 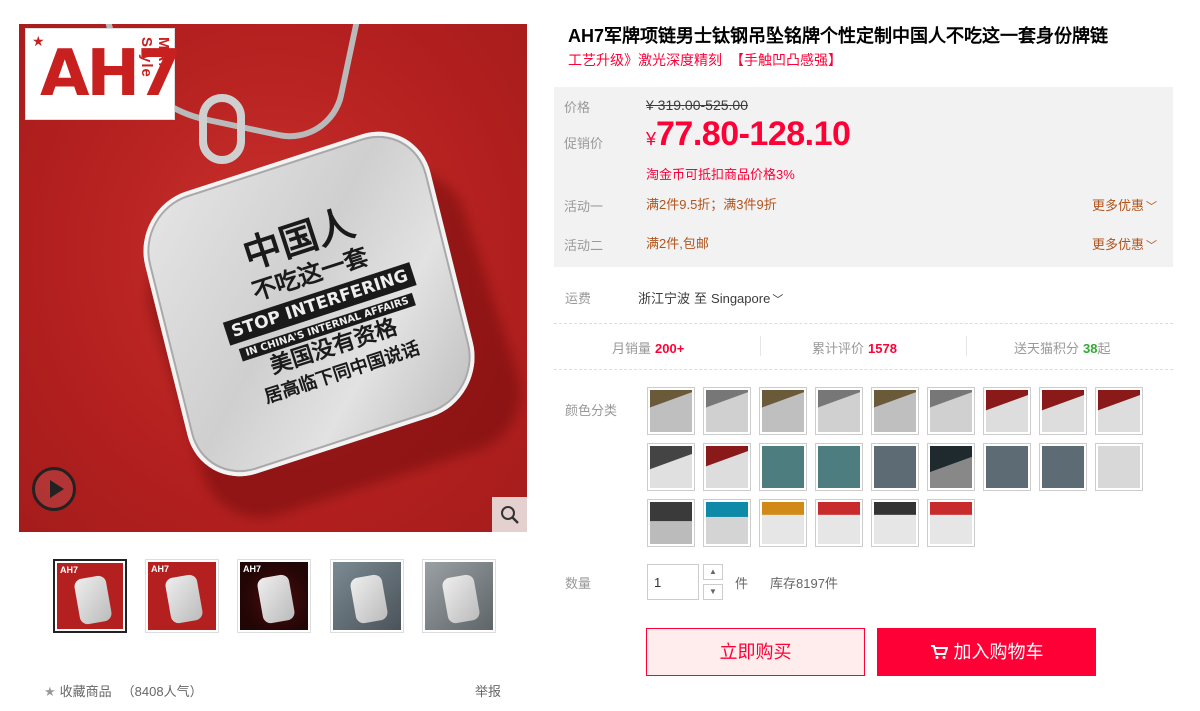 I want to click on activity-1-text: 满2件9.5折；满3件9折, so click(x=711, y=204).